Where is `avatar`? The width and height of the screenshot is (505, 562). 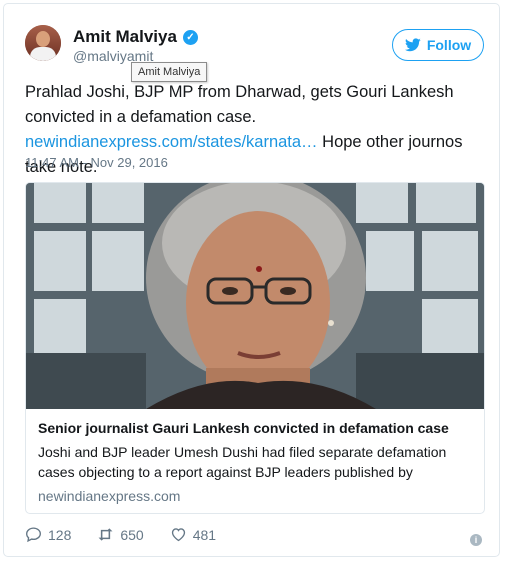 avatar is located at coordinates (43, 43).